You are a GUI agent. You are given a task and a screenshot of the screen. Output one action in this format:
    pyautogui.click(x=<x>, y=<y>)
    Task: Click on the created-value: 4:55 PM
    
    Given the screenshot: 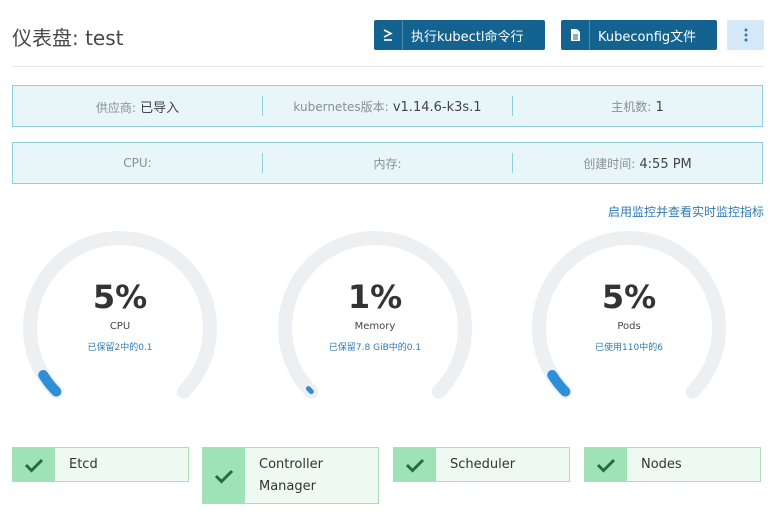 What is the action you would take?
    pyautogui.click(x=665, y=164)
    